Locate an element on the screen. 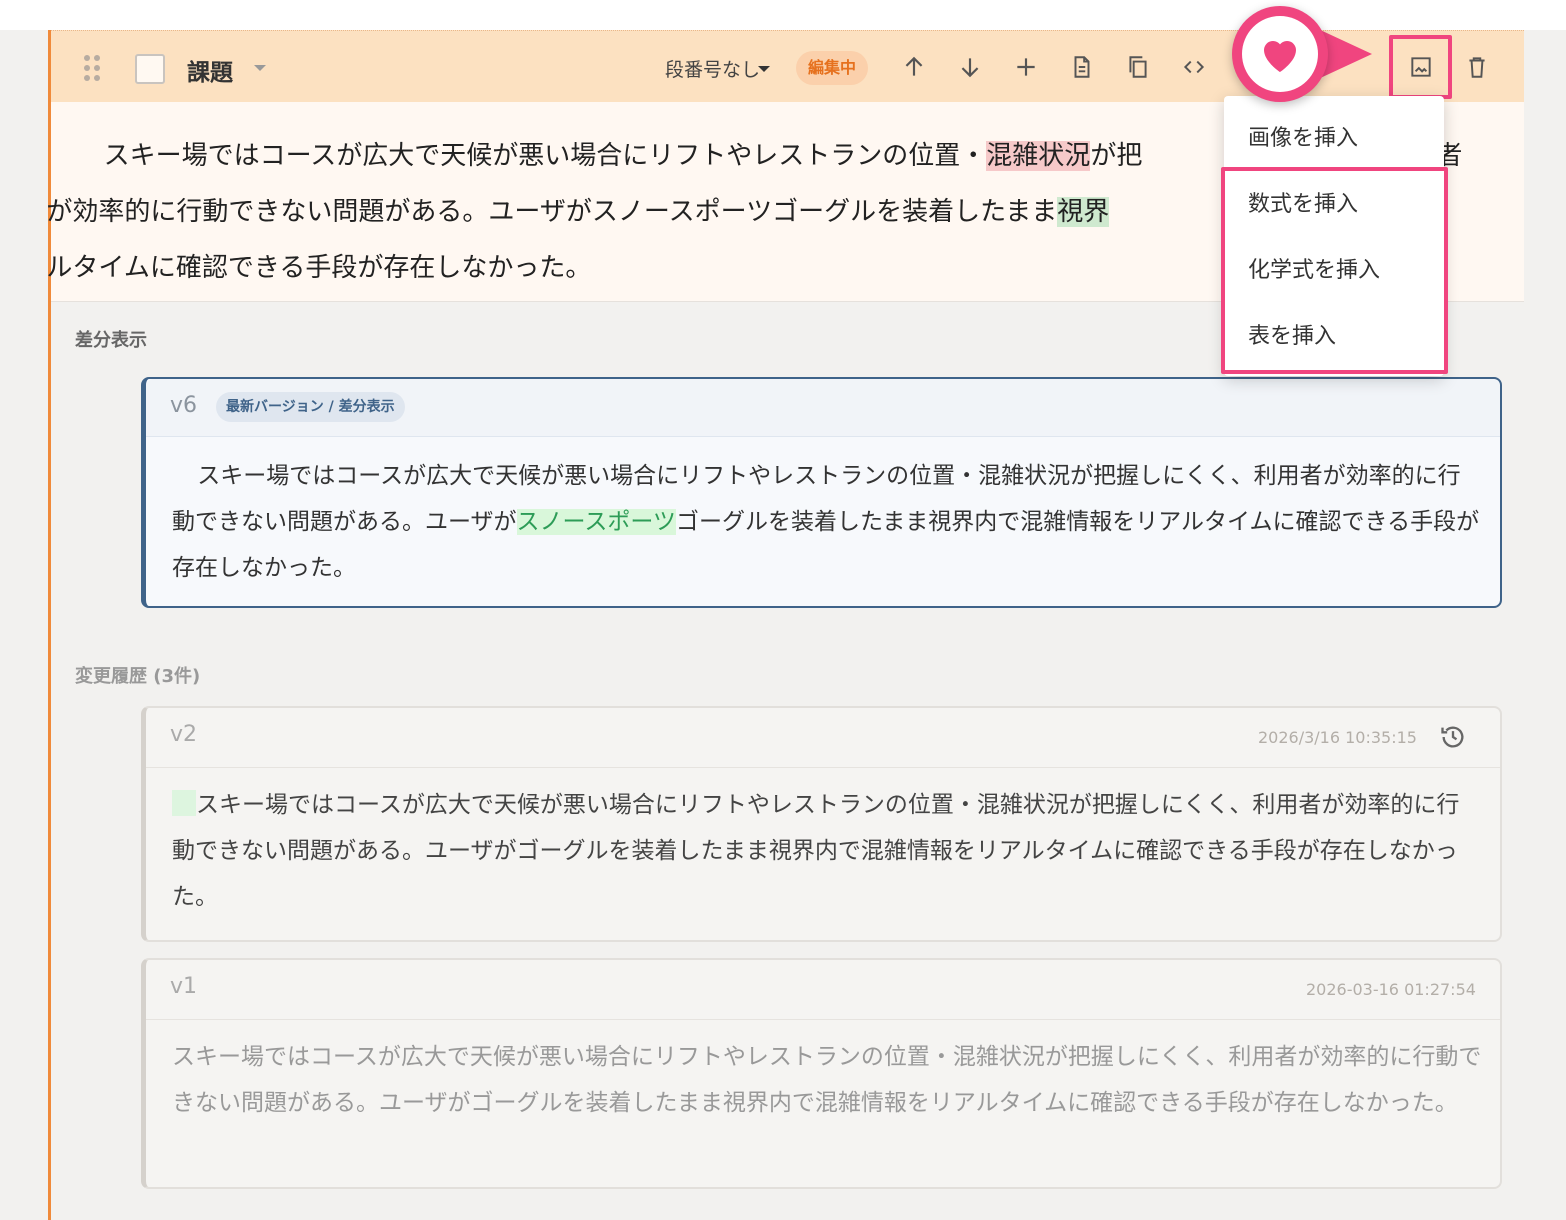 This screenshot has width=1566, height=1220. arrow-down-icon is located at coordinates (970, 68).